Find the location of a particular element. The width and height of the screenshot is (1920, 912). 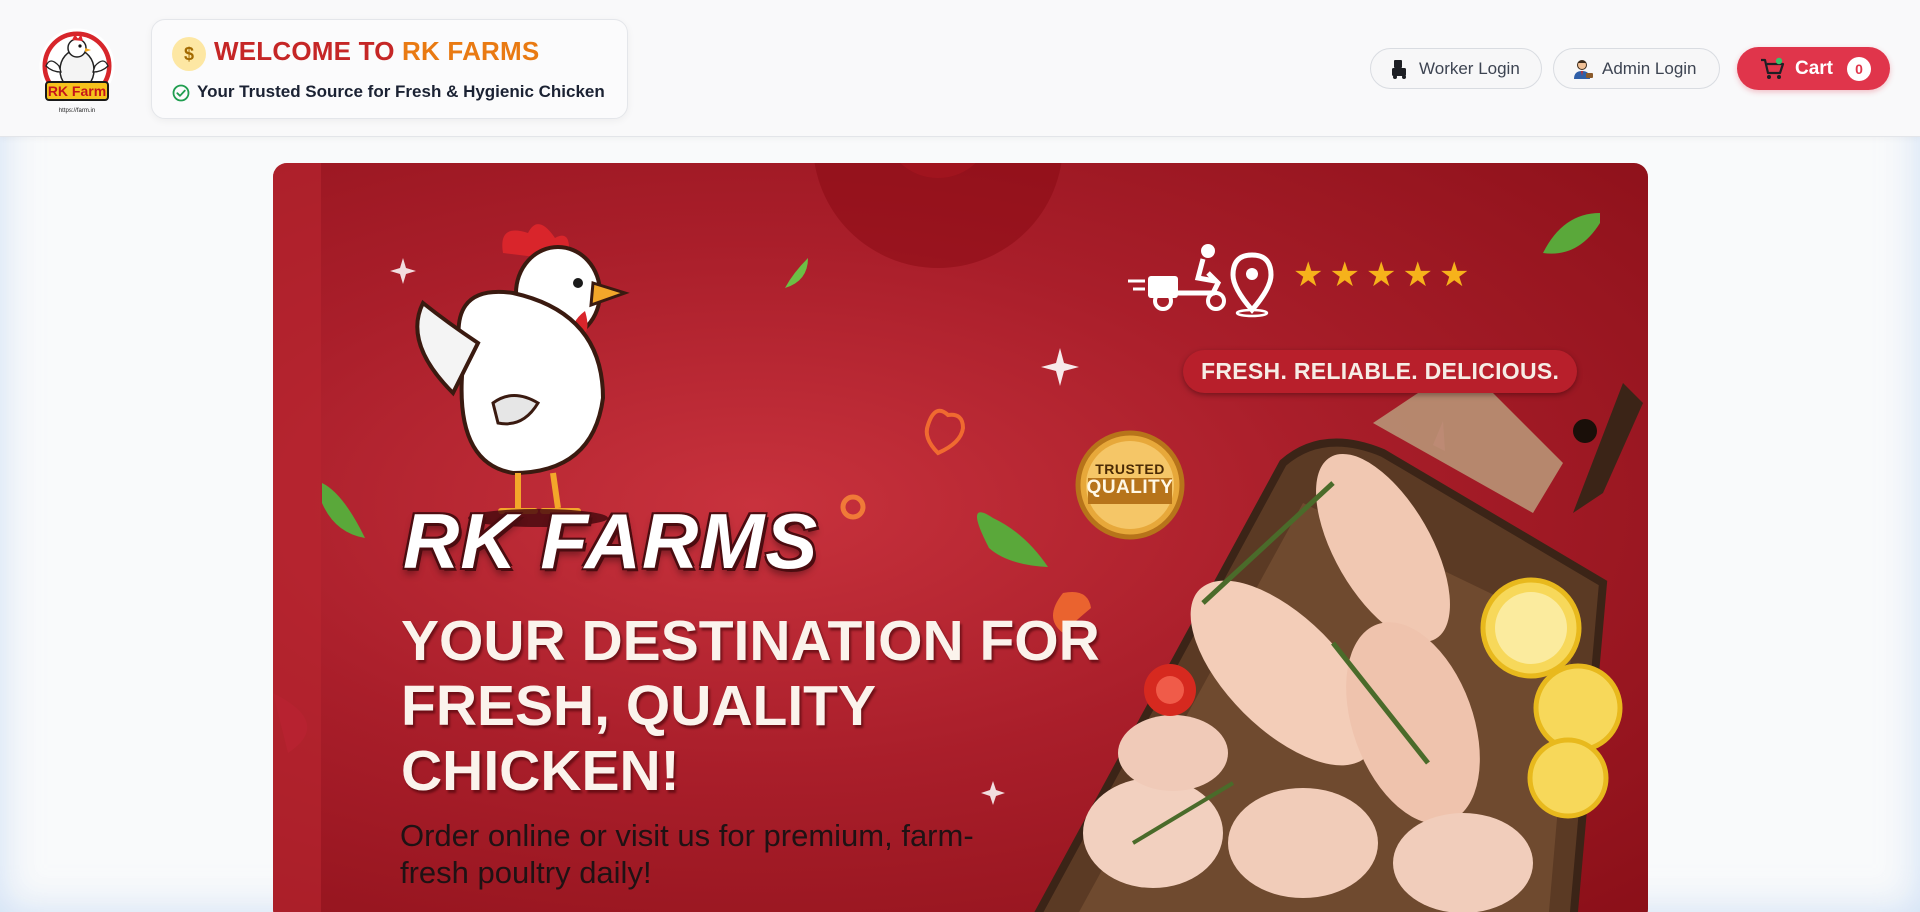

admin-login-button: Admin Login is located at coordinates (1636, 68).